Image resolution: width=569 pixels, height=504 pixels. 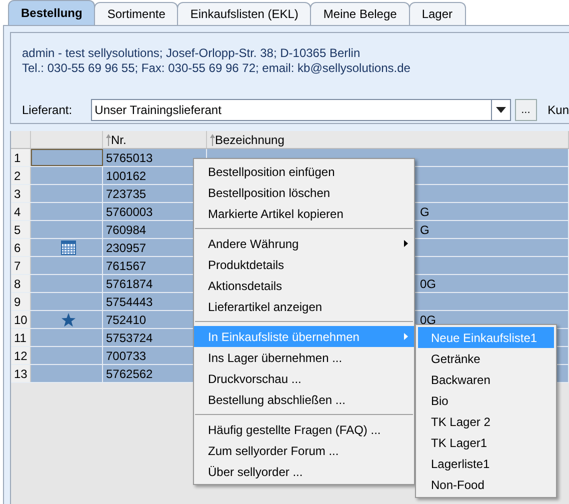 I want to click on row-number: 12, so click(x=21, y=355).